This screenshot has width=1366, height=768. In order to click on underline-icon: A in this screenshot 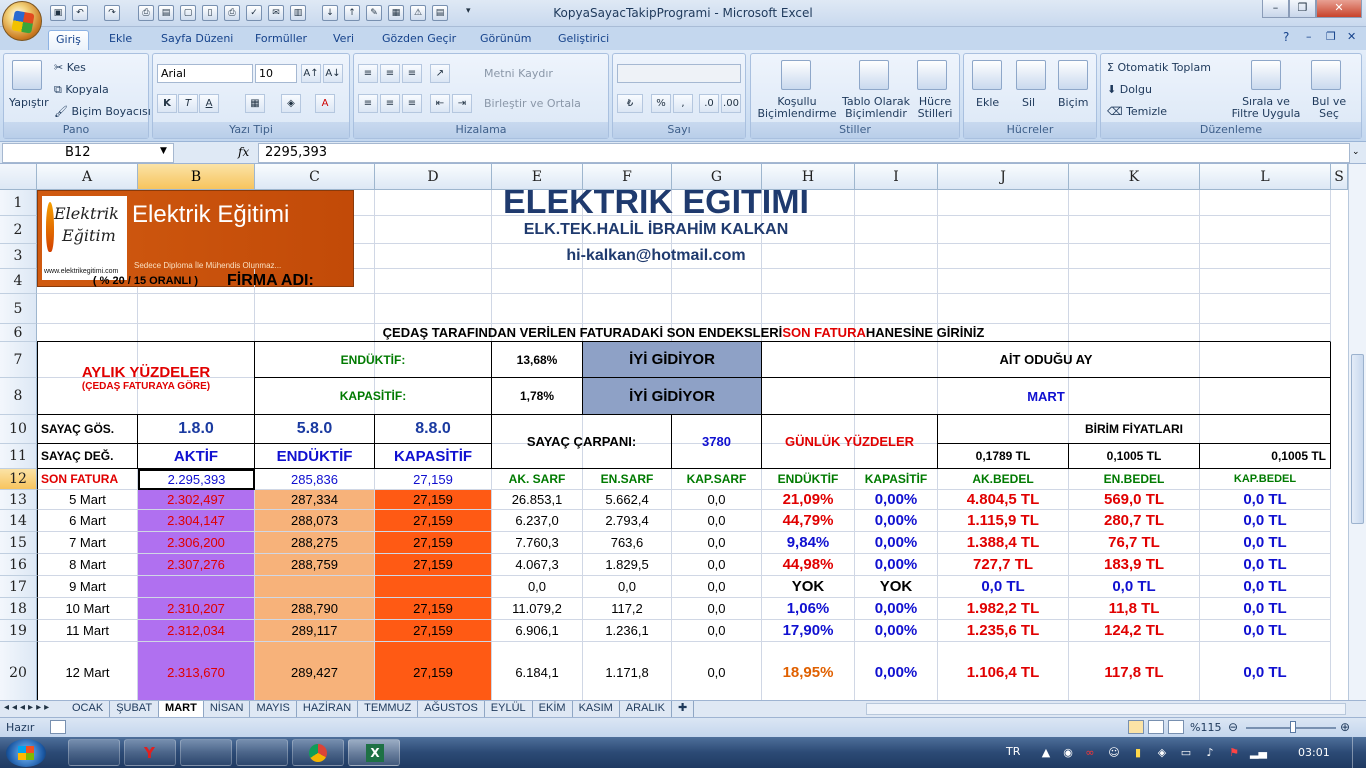, I will do `click(209, 103)`.